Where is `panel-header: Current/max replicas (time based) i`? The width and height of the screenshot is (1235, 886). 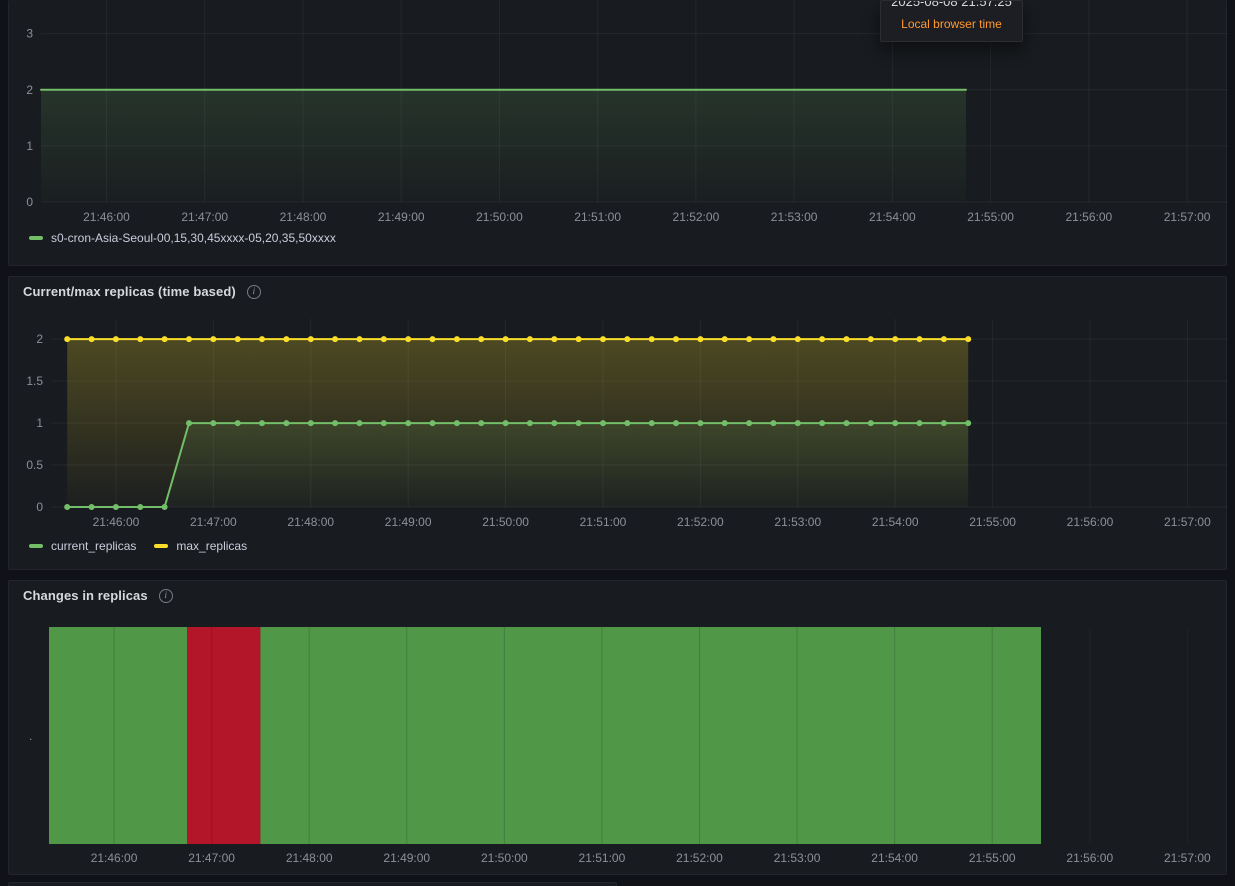 panel-header: Current/max replicas (time based) i is located at coordinates (142, 291).